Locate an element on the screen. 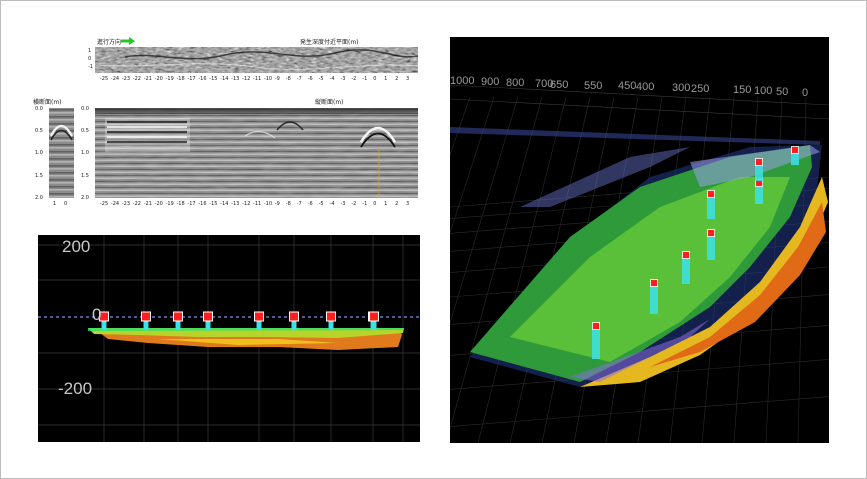  cross-x-tick: 0 is located at coordinates (66, 204).